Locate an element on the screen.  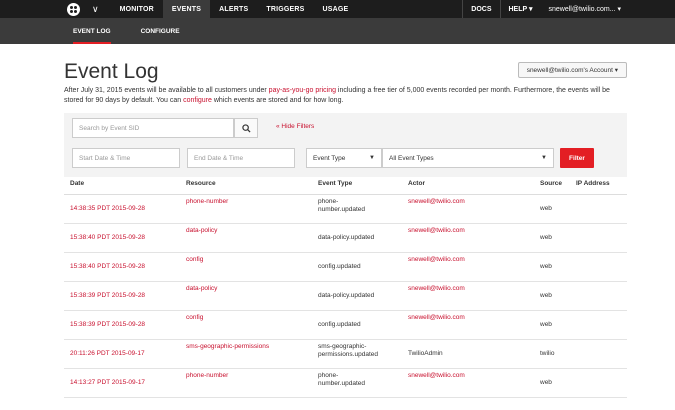
page-title: Event Log is located at coordinates (111, 71).